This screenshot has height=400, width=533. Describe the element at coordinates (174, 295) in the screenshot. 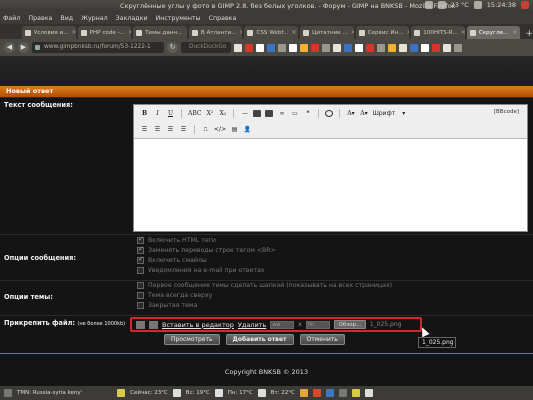

I see `option-sticky: Тема всегда сверху` at that location.